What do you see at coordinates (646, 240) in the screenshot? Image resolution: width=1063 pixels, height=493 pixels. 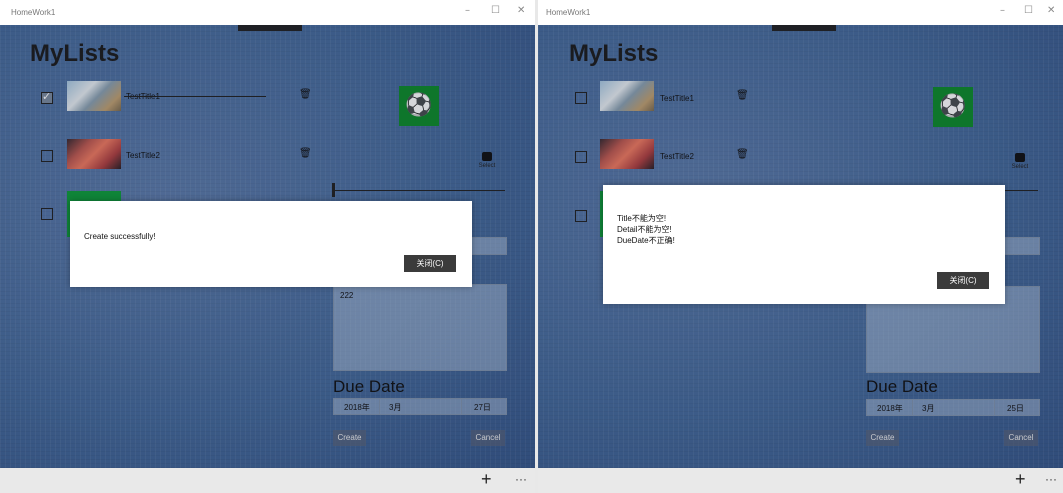 I see `dialog-message-line: DueDate不正确!` at bounding box center [646, 240].